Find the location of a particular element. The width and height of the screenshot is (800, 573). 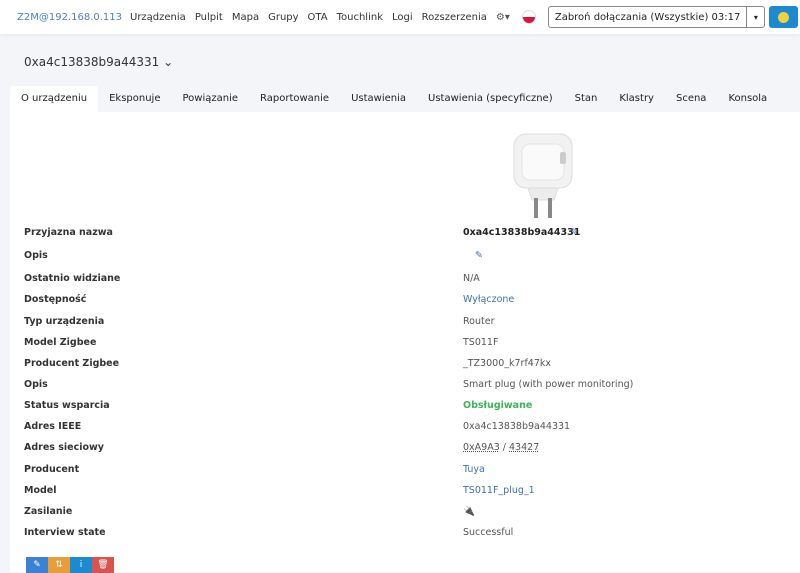

device-image is located at coordinates (543, 175).